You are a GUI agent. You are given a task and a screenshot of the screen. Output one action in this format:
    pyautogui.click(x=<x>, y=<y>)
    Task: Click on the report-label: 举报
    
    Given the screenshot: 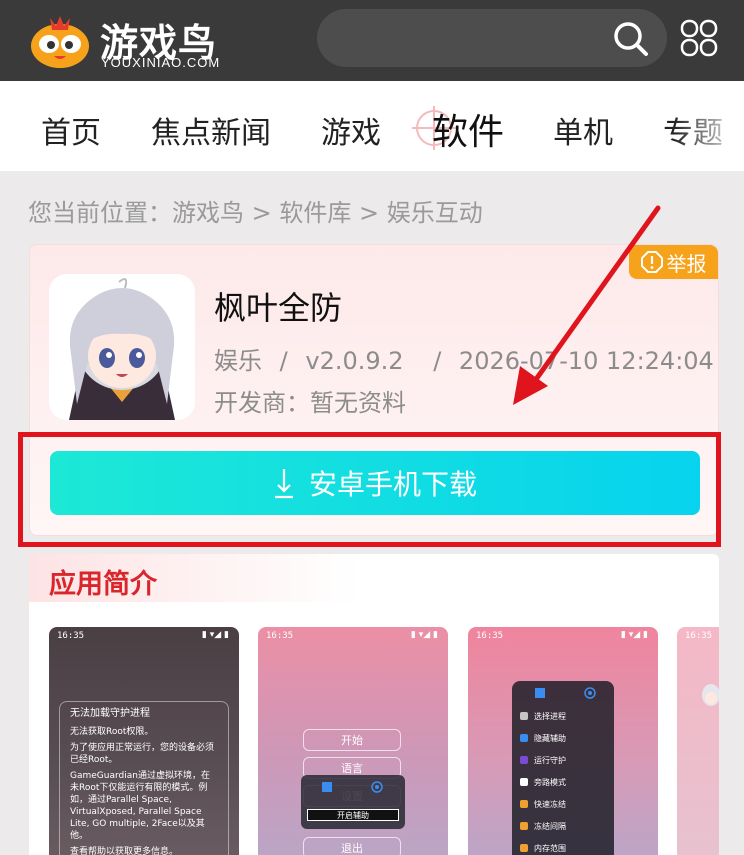 What is the action you would take?
    pyautogui.click(x=686, y=263)
    